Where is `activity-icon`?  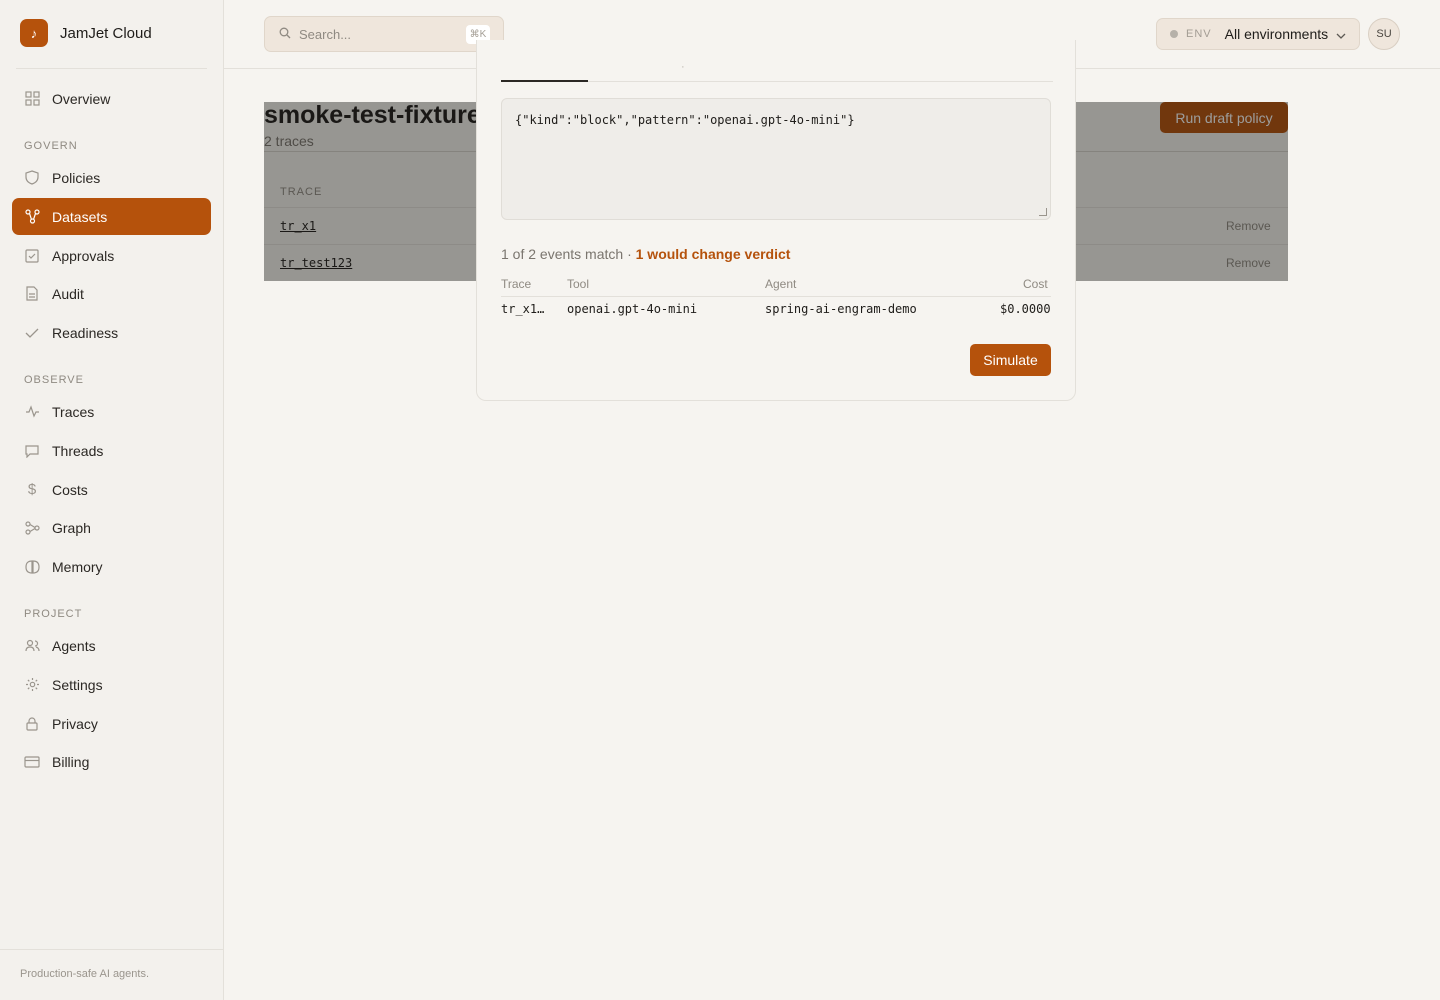 activity-icon is located at coordinates (32, 412).